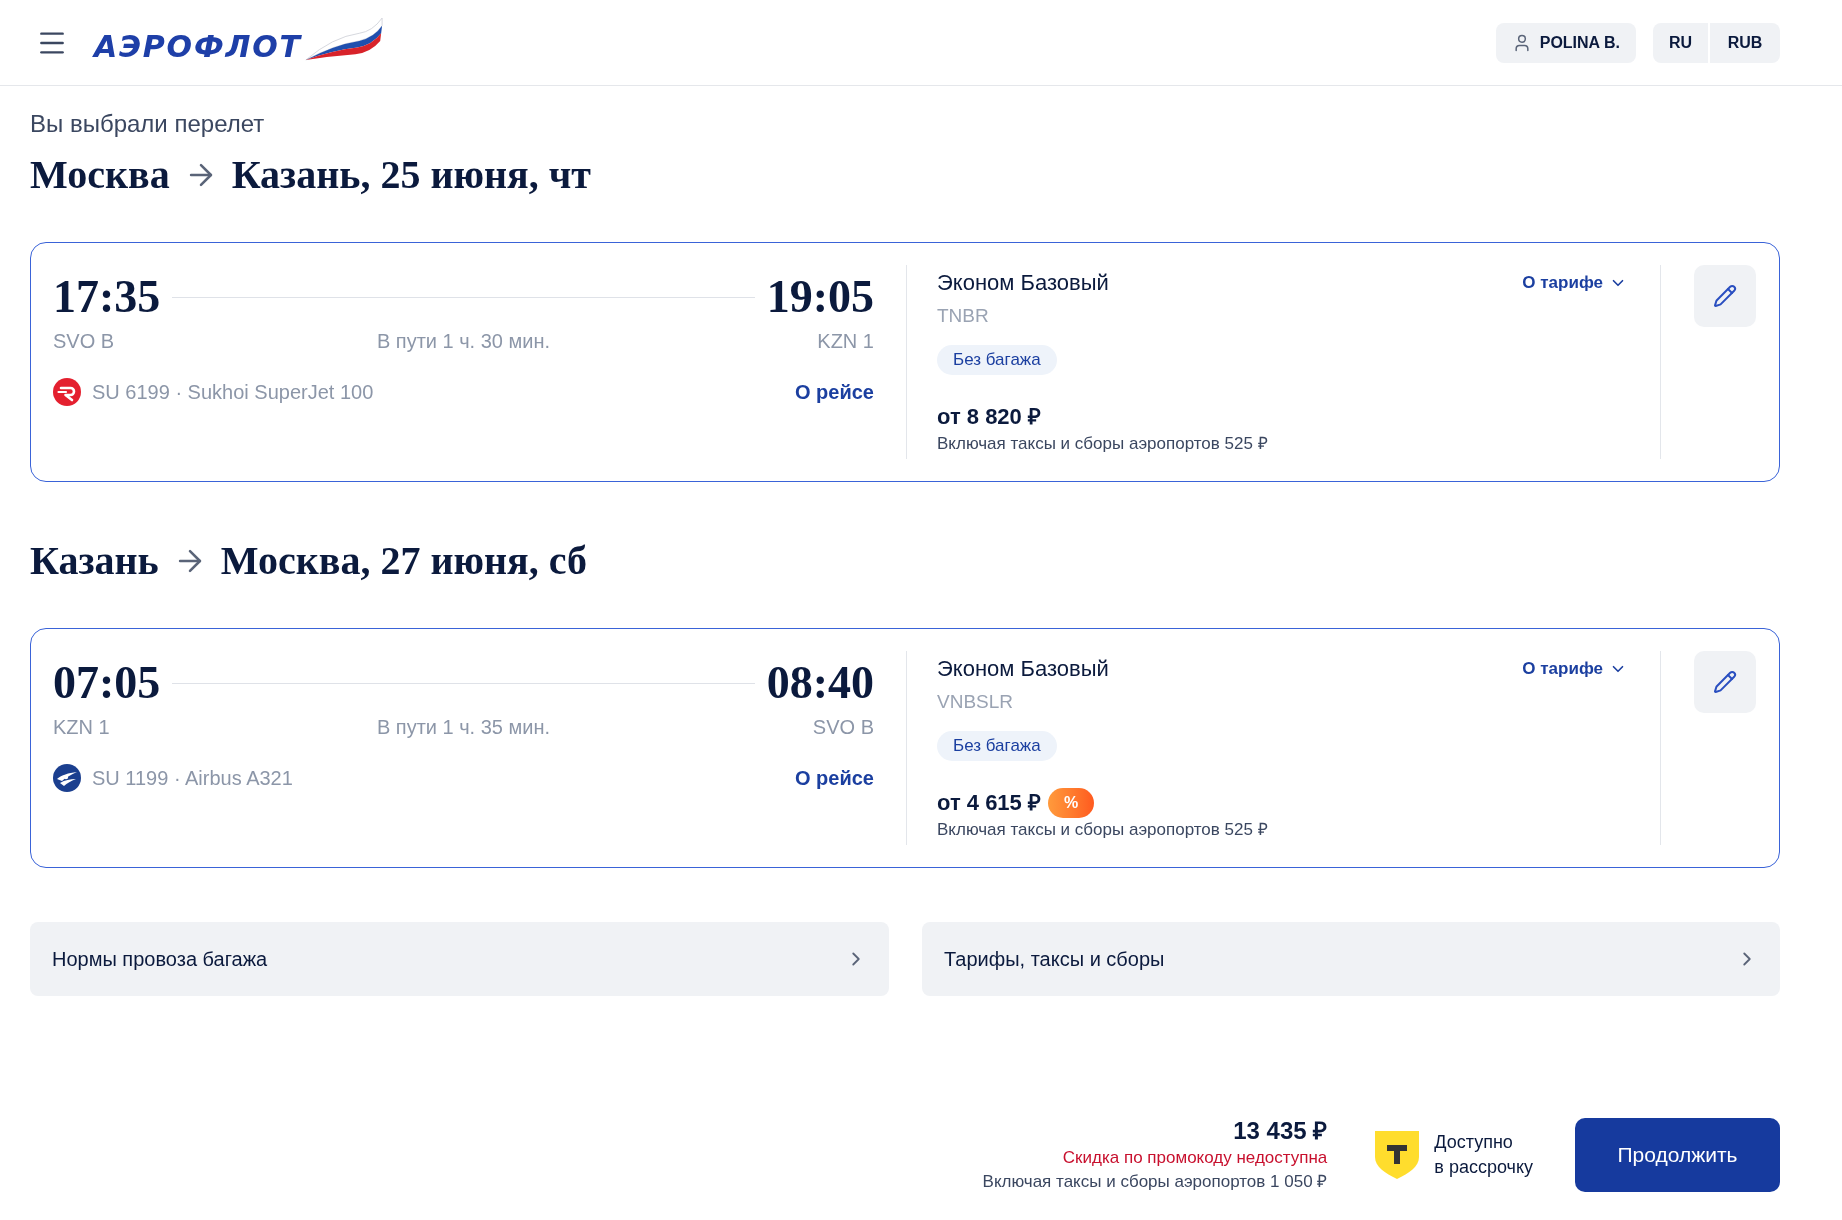 The height and width of the screenshot is (1220, 1842). What do you see at coordinates (1280, 1131) in the screenshot?
I see `total-price: 13 435 ₽` at bounding box center [1280, 1131].